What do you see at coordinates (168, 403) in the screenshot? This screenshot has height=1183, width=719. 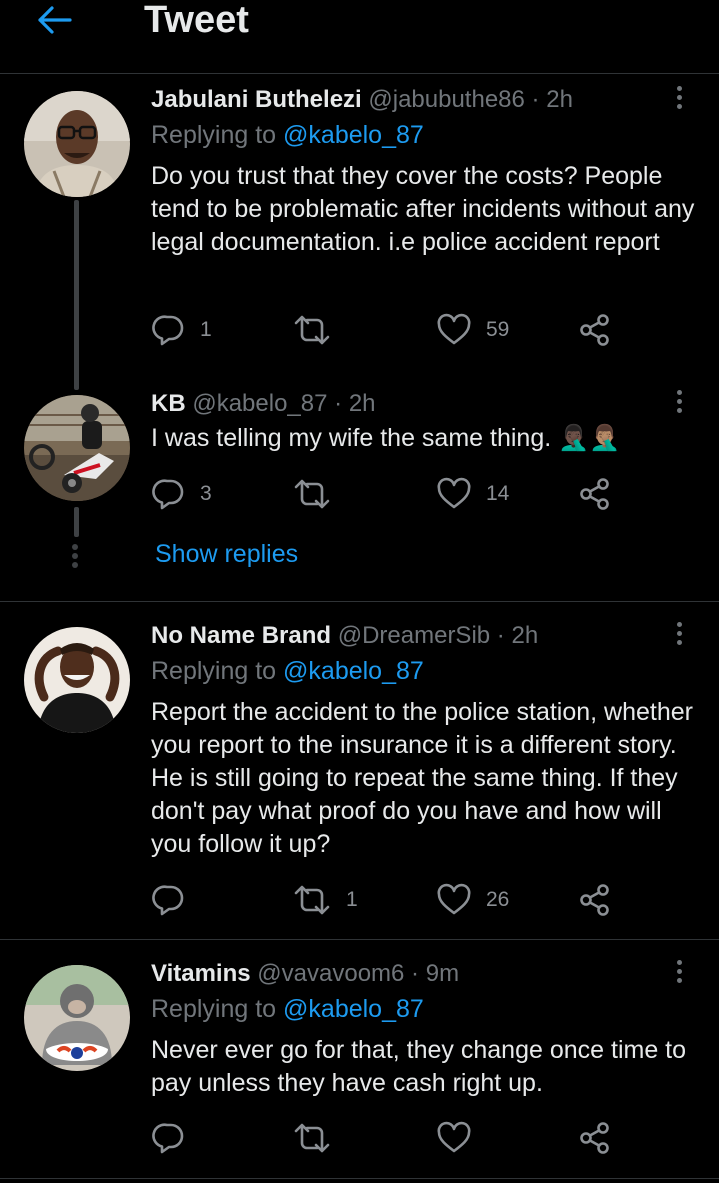 I see `display-name: KB` at bounding box center [168, 403].